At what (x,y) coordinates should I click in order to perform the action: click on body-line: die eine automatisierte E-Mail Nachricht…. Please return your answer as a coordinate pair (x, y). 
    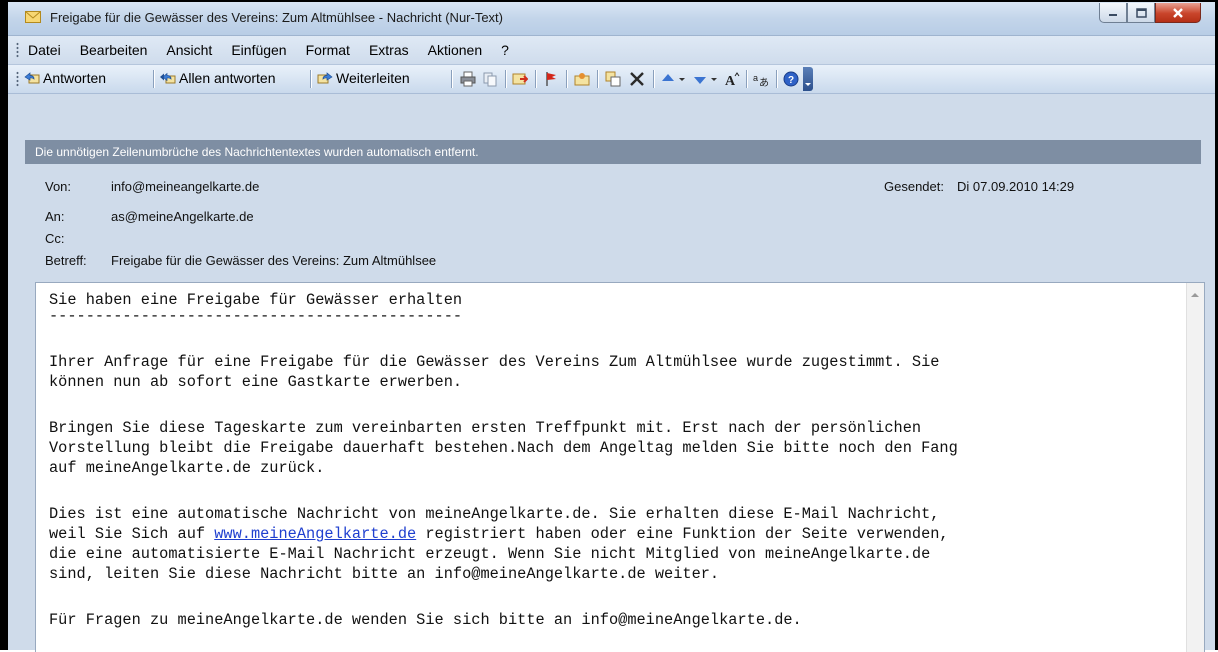
    Looking at the image, I should click on (490, 554).